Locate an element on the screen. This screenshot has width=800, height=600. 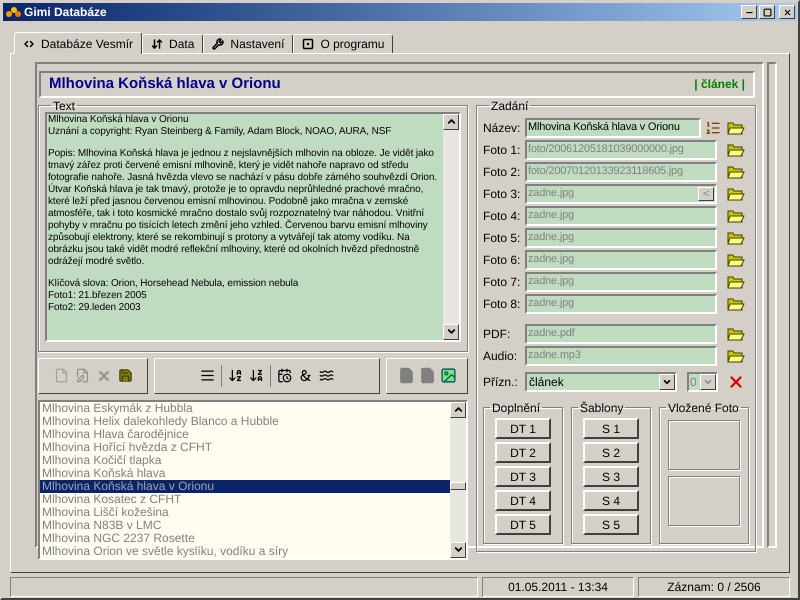
list-item: Mlhovina Helix dalekohledy Blanco a Hubble is located at coordinates (245, 421).